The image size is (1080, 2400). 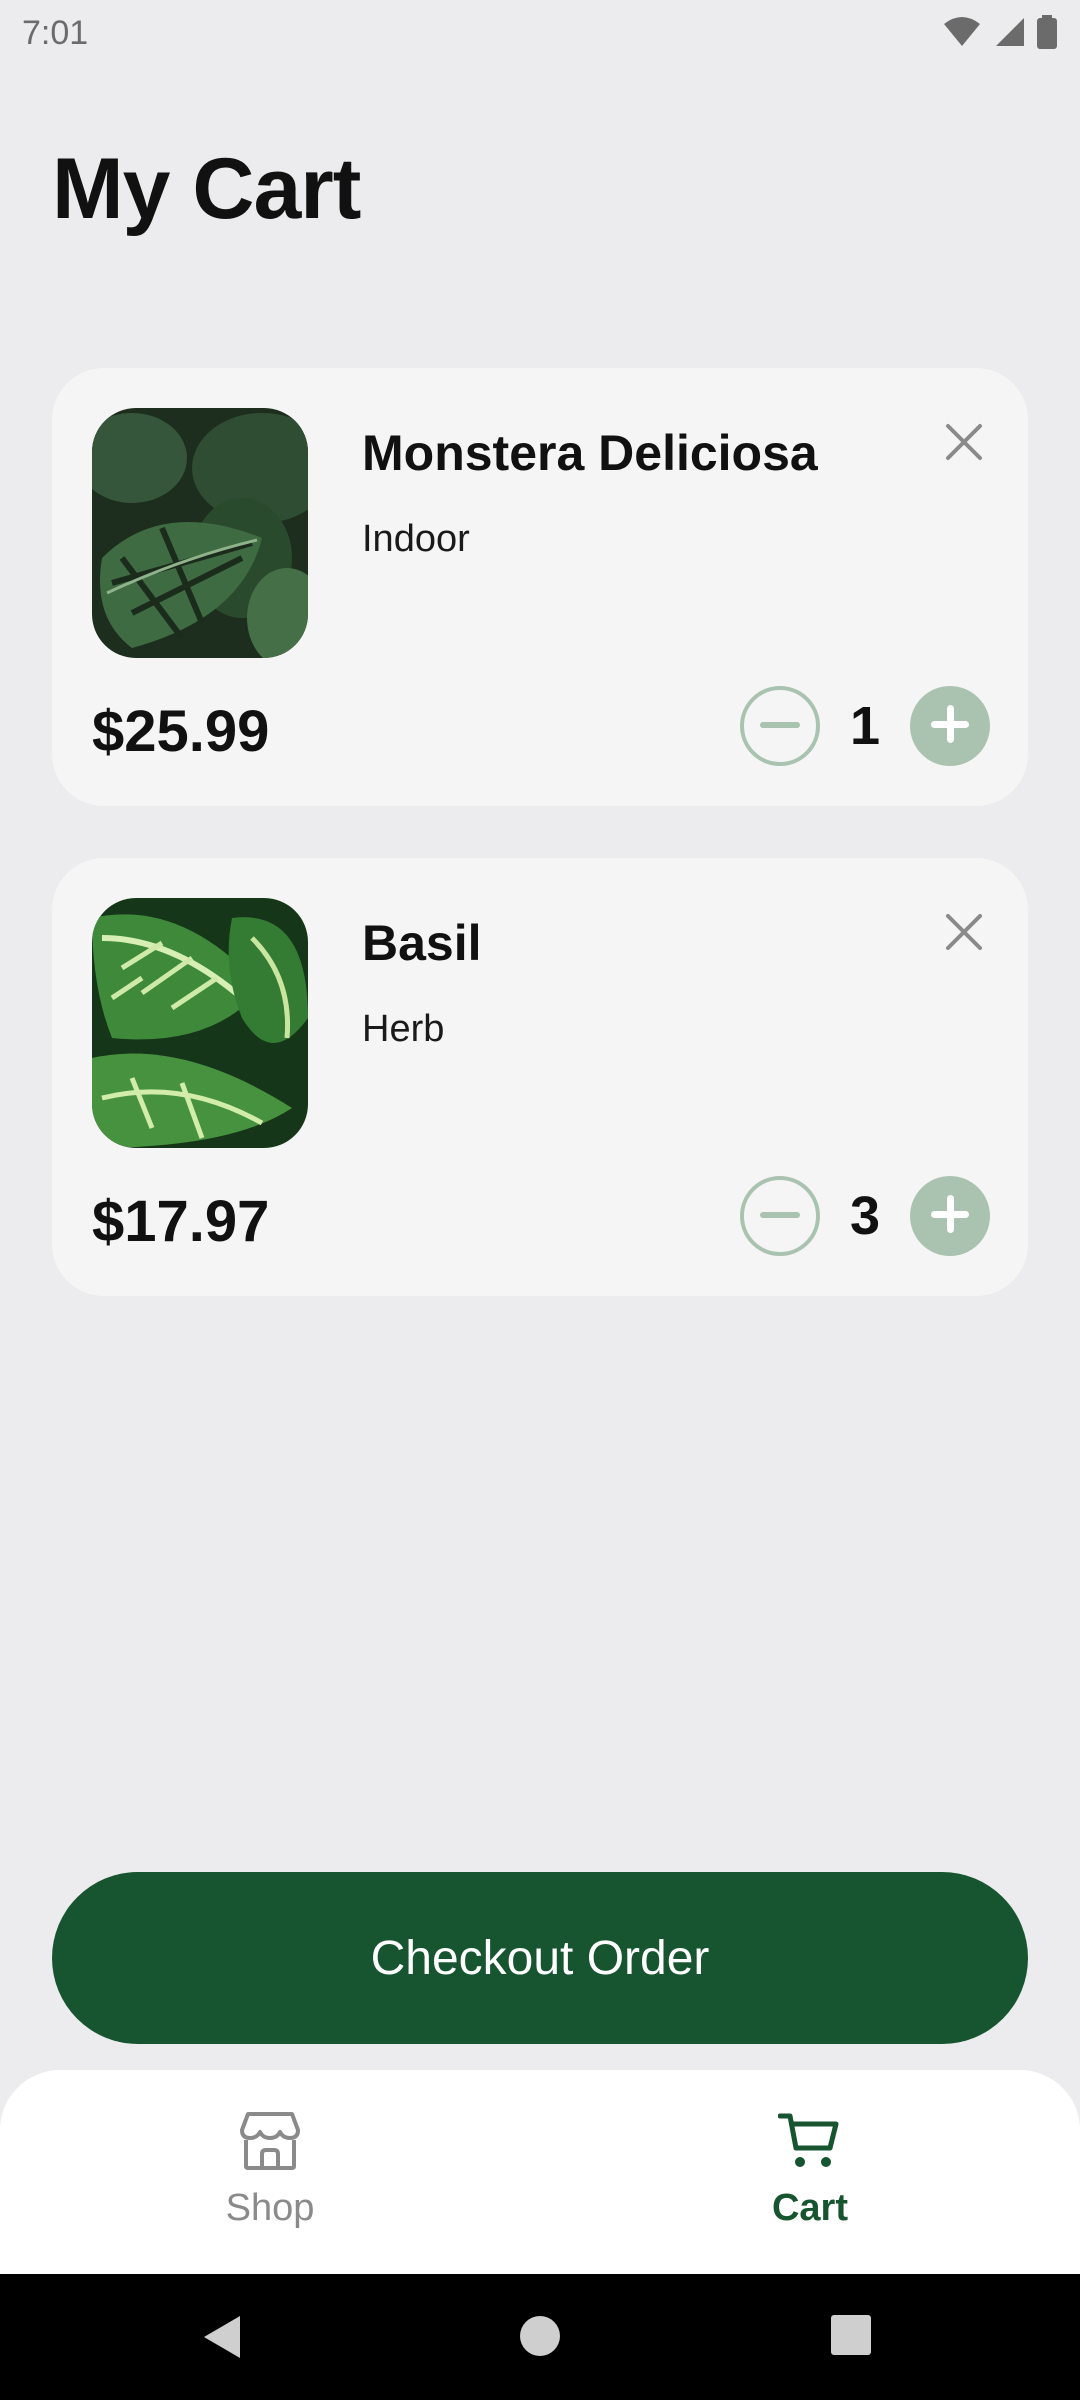 What do you see at coordinates (270, 2208) in the screenshot?
I see `nav-label-shop: Shop` at bounding box center [270, 2208].